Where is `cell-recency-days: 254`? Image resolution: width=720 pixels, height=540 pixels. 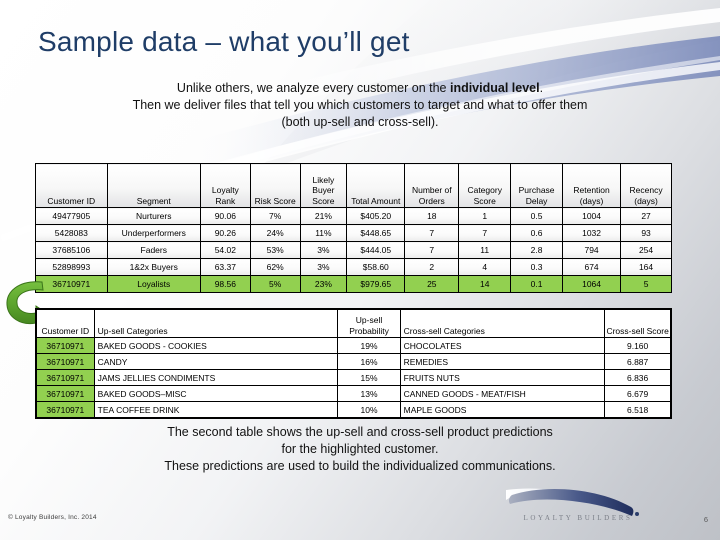 cell-recency-days: 254 is located at coordinates (646, 250).